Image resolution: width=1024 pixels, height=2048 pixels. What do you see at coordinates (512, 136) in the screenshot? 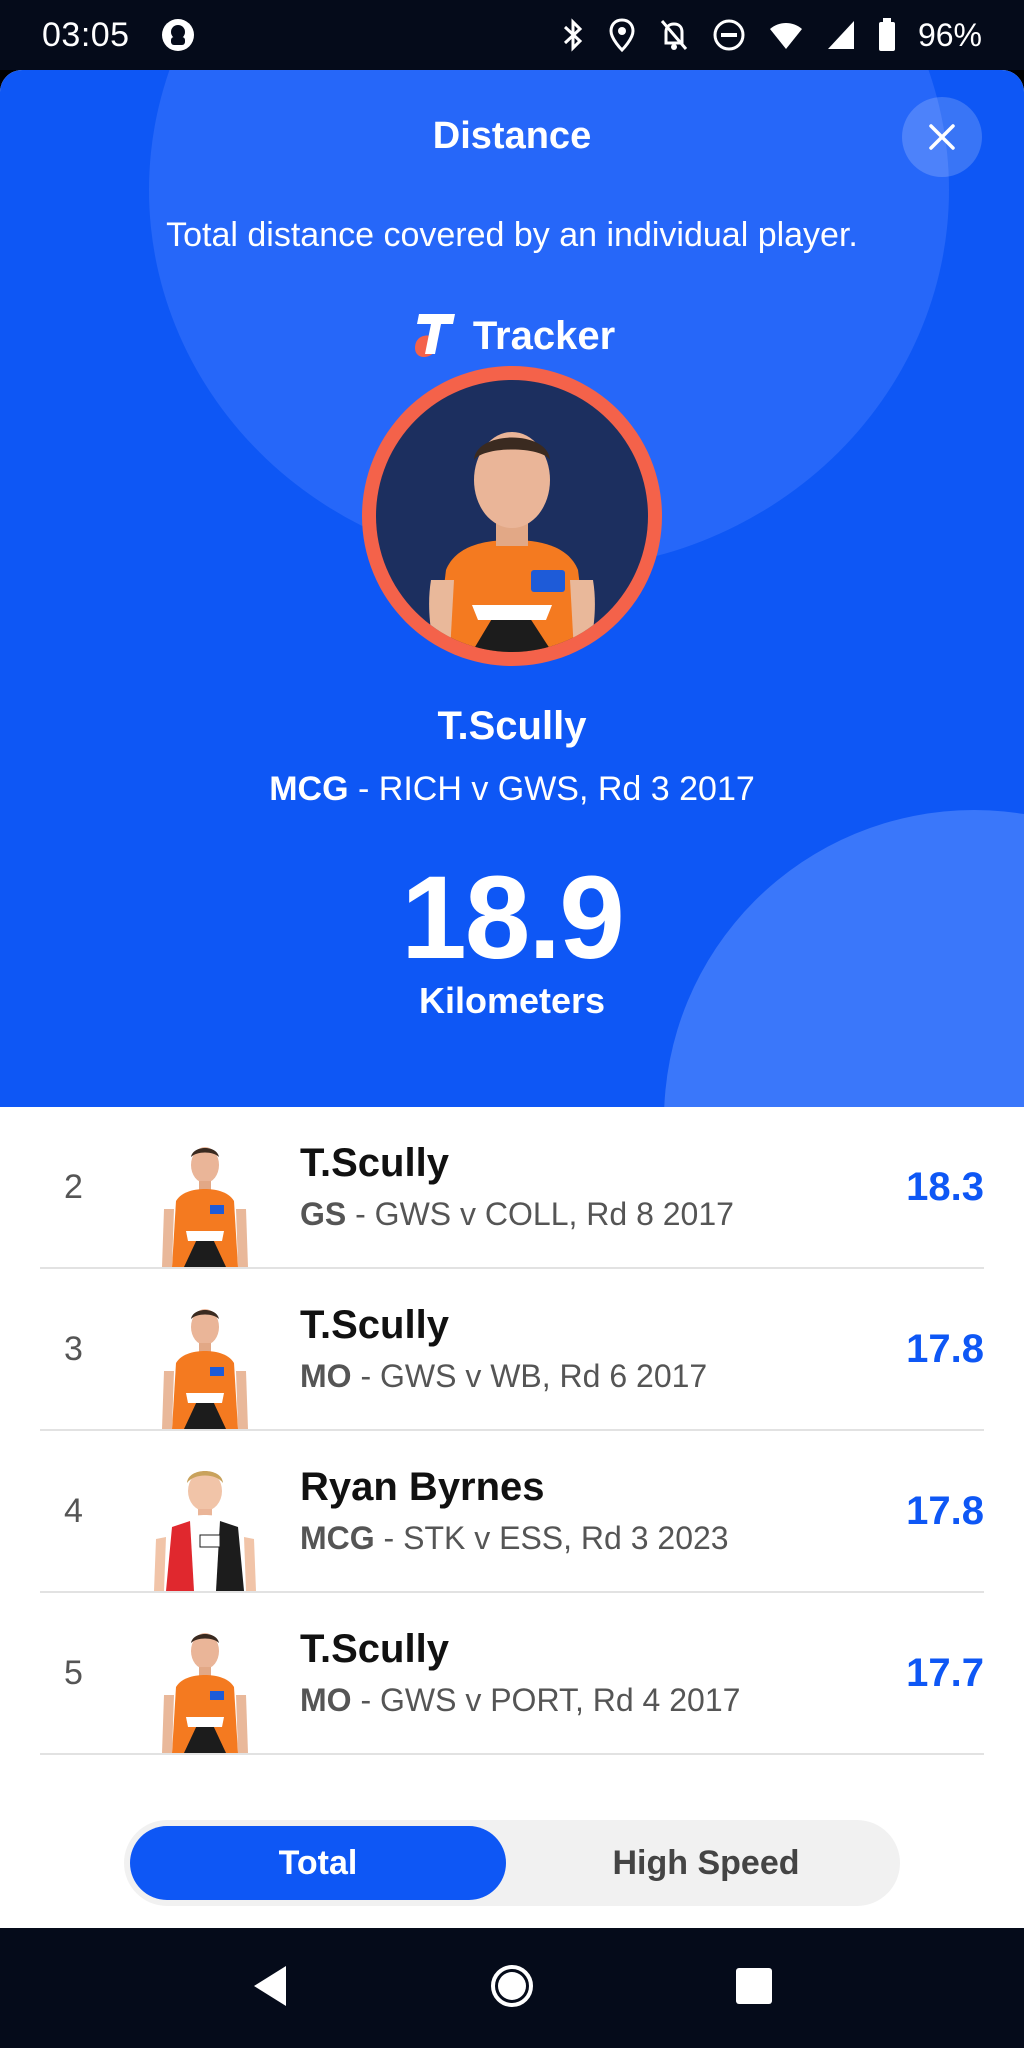
I see `page-title: Distance` at bounding box center [512, 136].